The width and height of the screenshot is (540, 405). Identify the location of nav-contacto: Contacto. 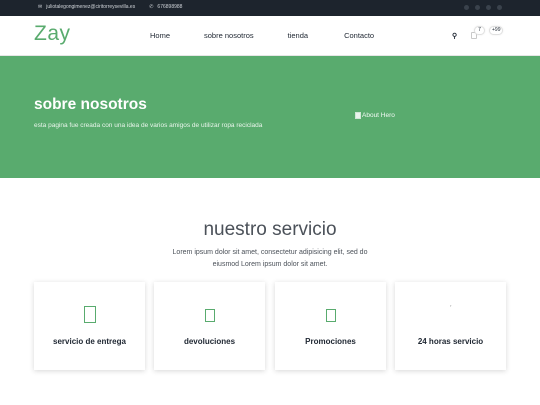
(359, 35).